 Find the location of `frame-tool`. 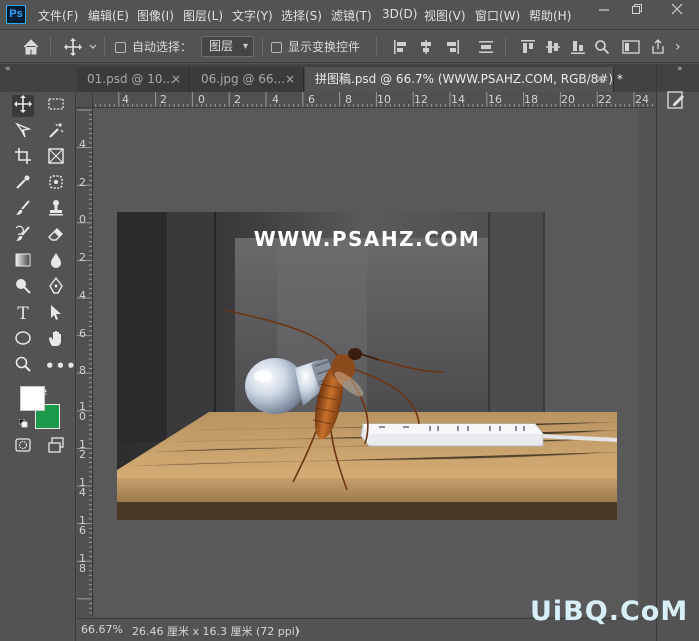

frame-tool is located at coordinates (56, 158).